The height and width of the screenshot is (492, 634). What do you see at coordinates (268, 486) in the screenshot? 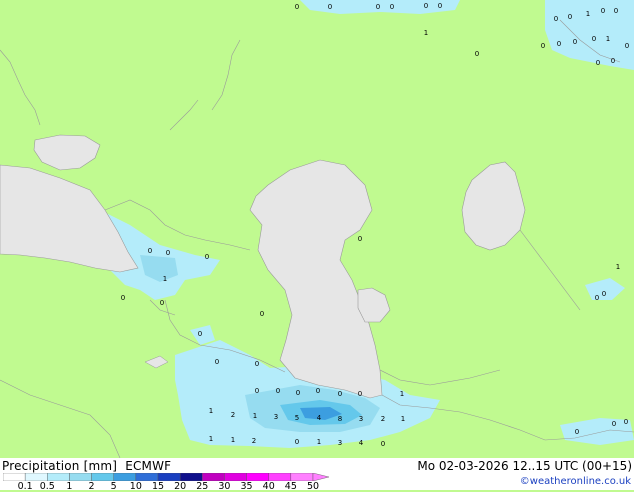
I see `scale-label: 40` at bounding box center [268, 486].